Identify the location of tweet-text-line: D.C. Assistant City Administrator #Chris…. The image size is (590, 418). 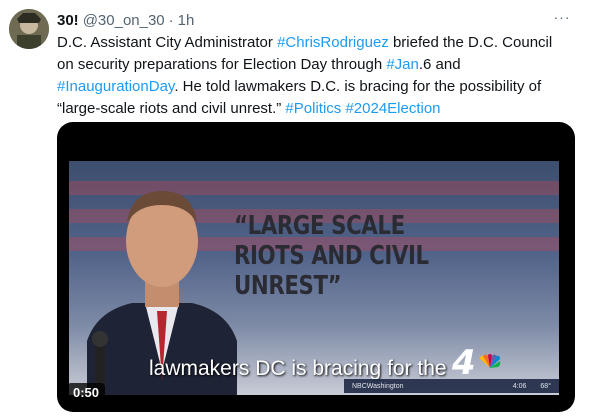
(317, 43).